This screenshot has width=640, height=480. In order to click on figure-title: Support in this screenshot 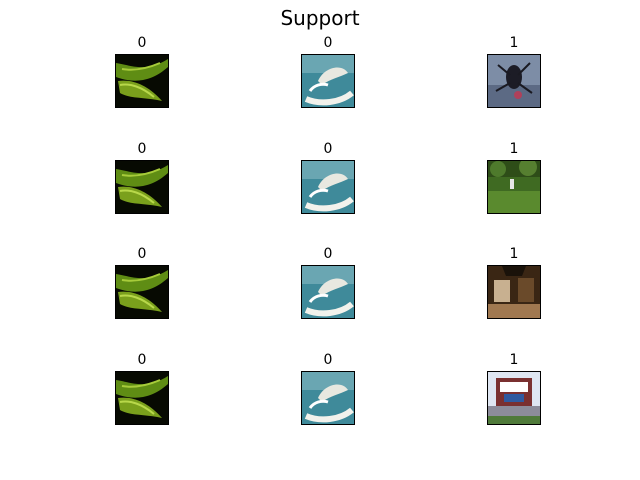, I will do `click(320, 18)`.